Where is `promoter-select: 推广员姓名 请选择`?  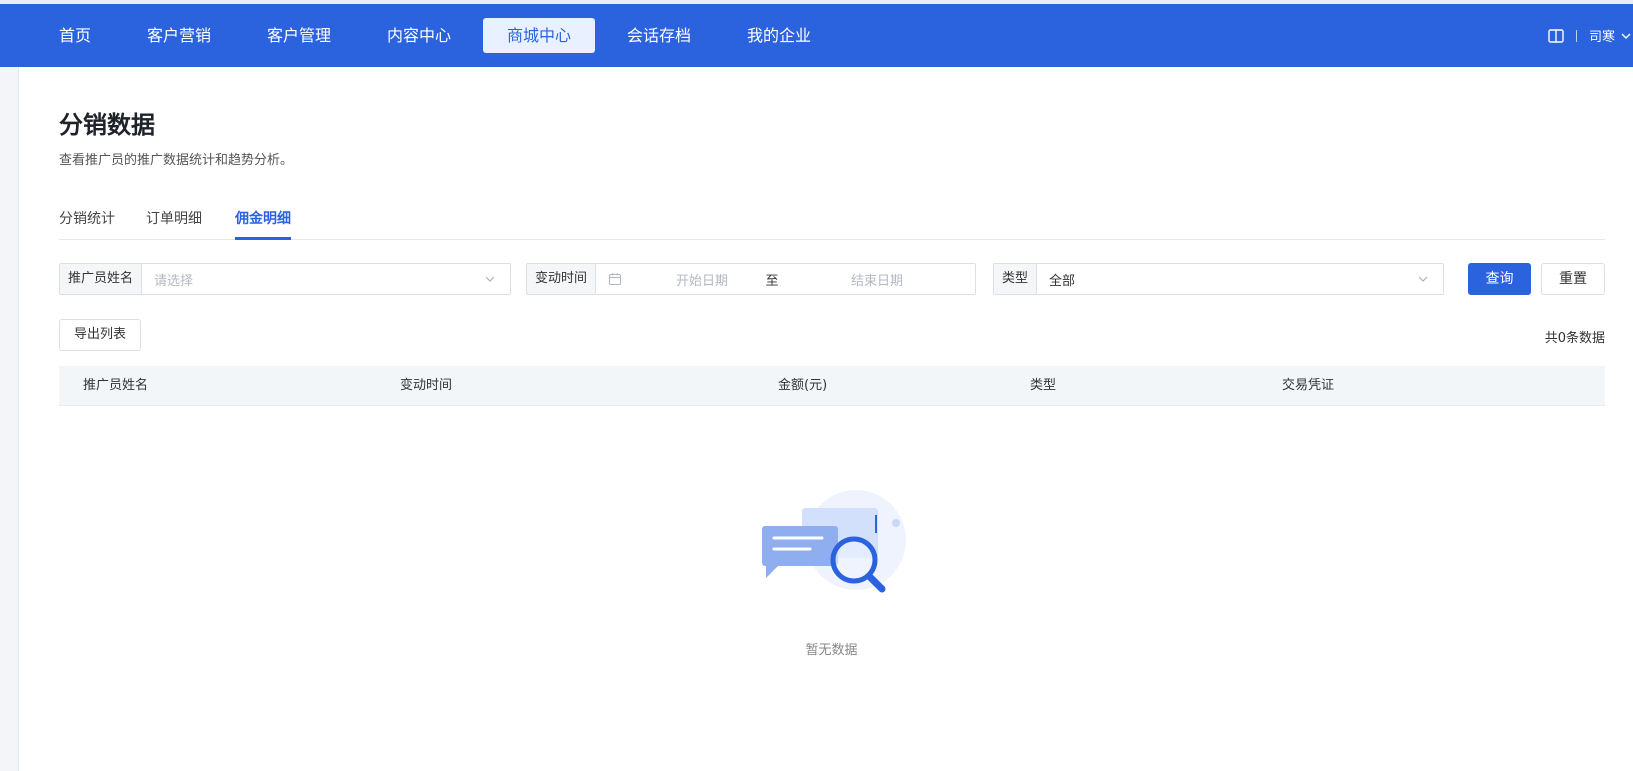
promoter-select: 推广员姓名 请选择 is located at coordinates (285, 279).